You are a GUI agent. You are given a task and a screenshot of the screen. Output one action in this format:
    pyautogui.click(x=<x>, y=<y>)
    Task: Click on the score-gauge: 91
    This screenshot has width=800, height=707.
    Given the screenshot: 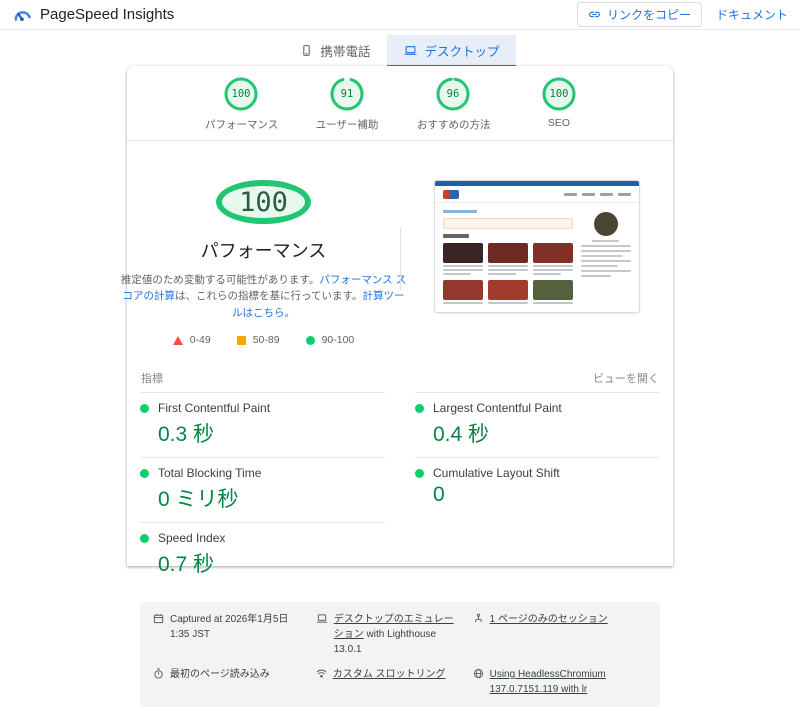 What is the action you would take?
    pyautogui.click(x=347, y=94)
    